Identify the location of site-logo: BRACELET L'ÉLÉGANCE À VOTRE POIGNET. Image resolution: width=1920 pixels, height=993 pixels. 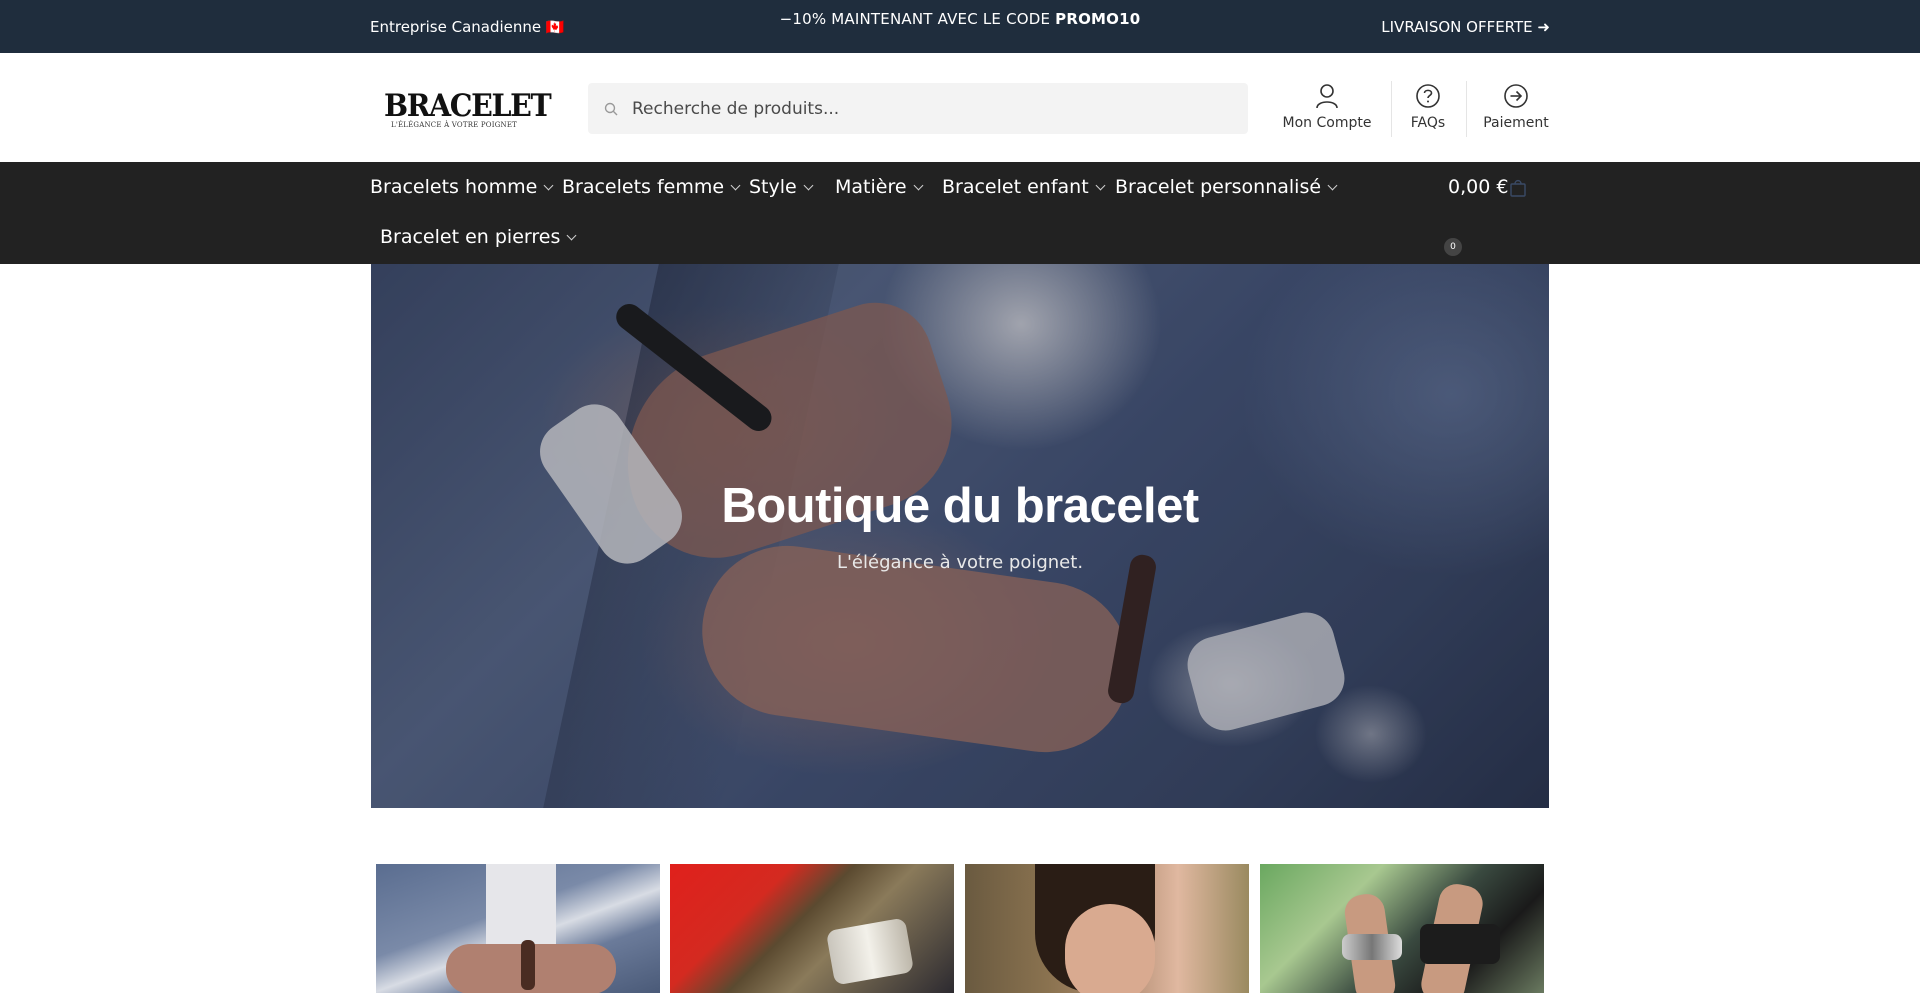
(468, 110).